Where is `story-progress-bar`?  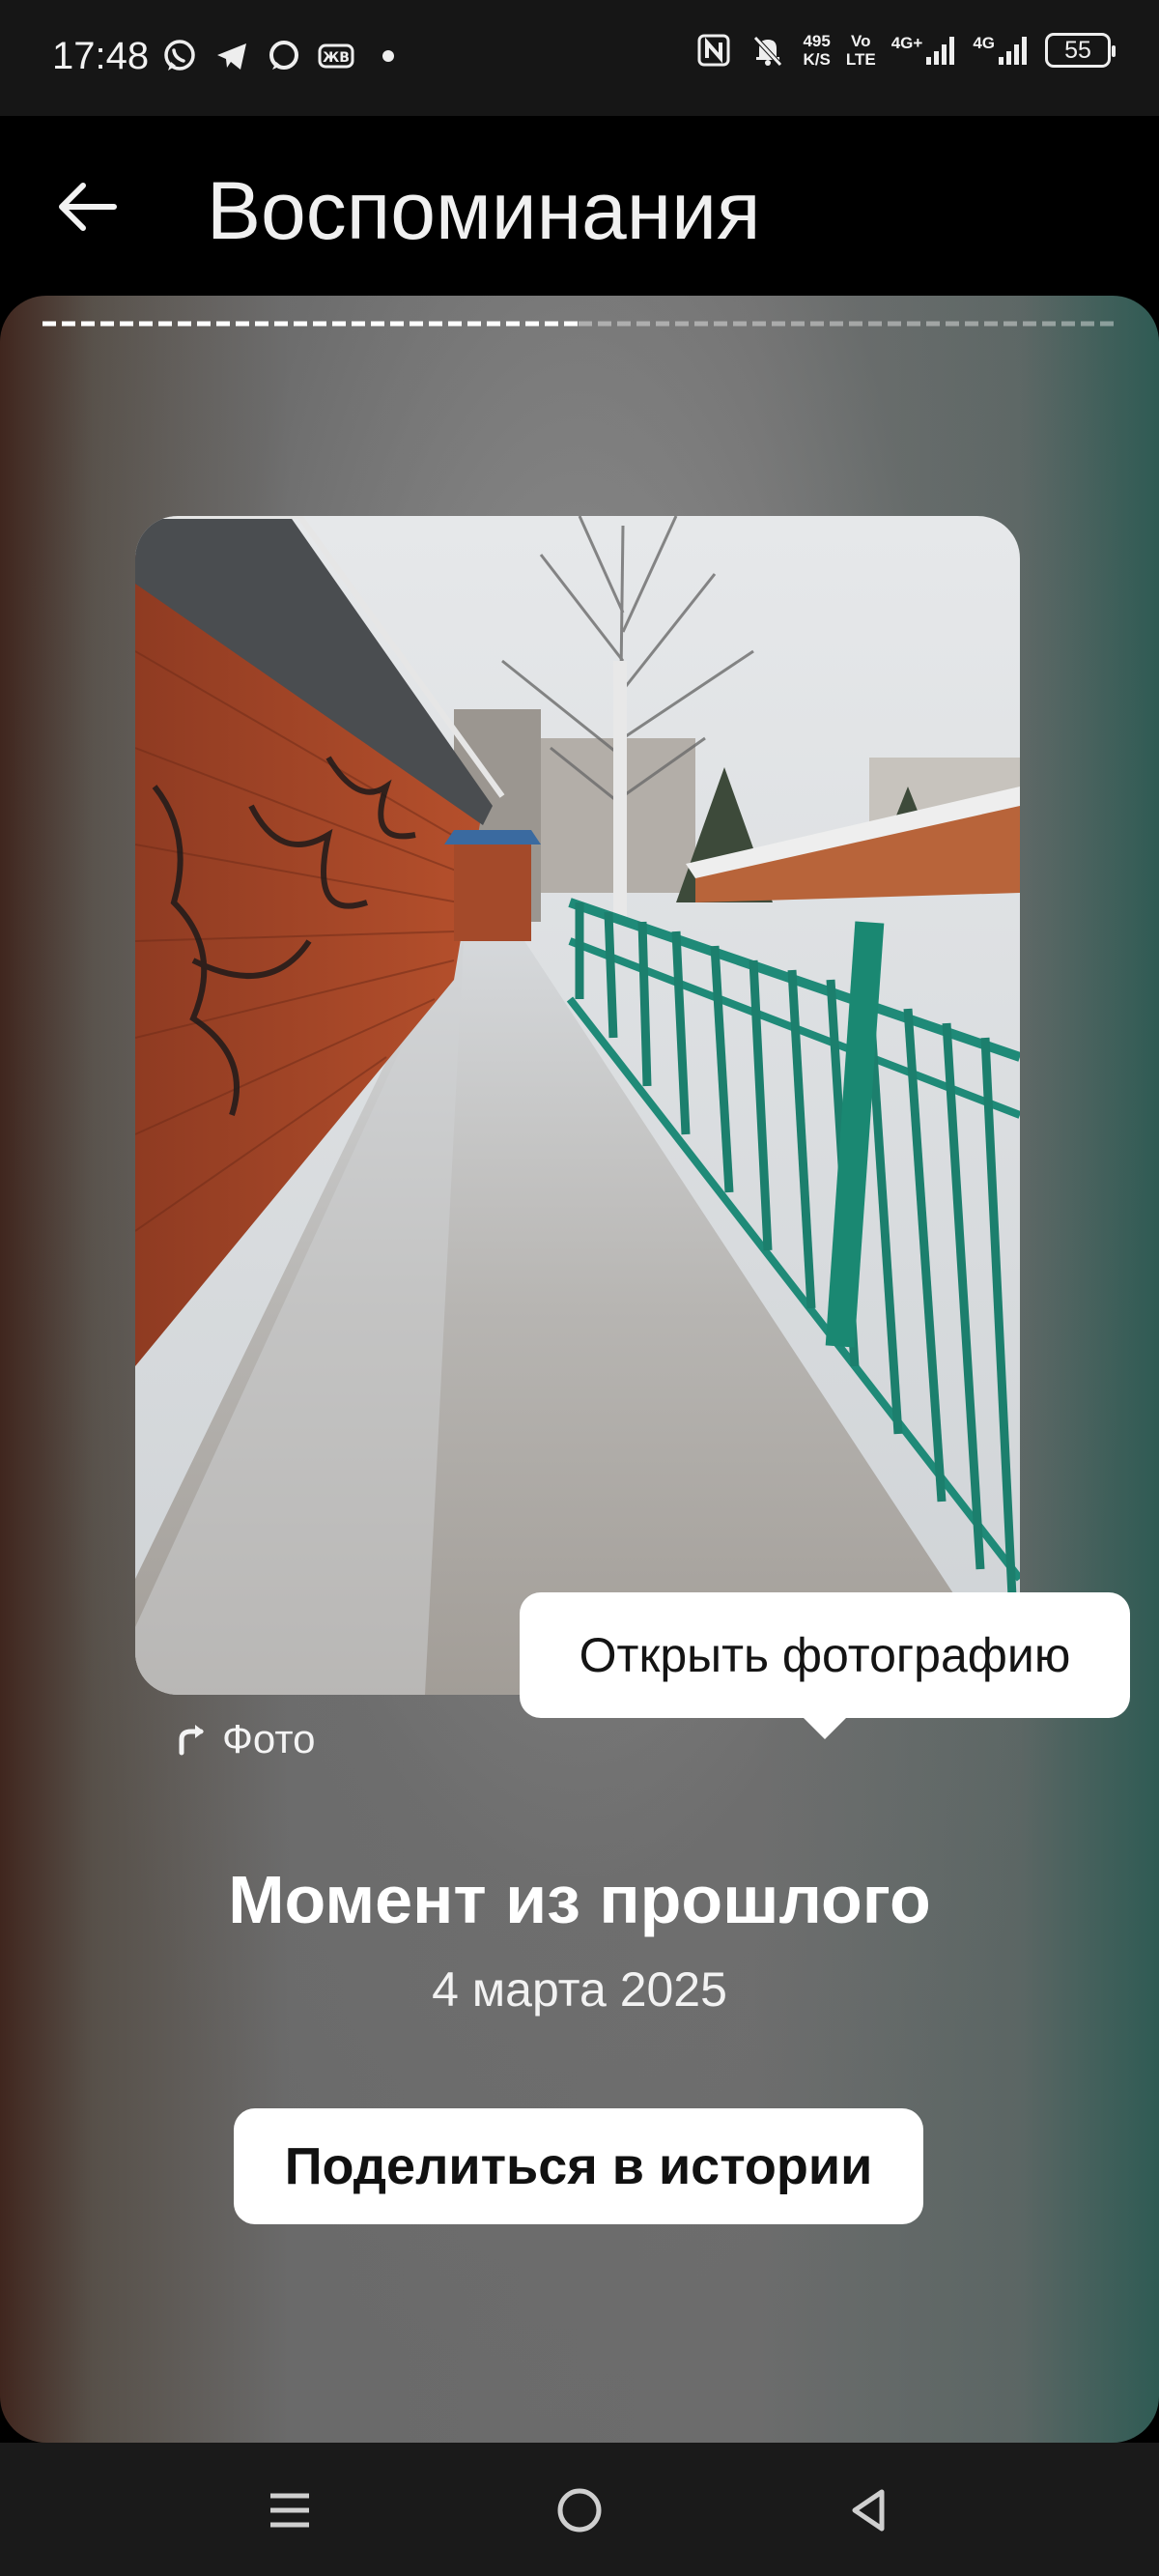 story-progress-bar is located at coordinates (579, 324).